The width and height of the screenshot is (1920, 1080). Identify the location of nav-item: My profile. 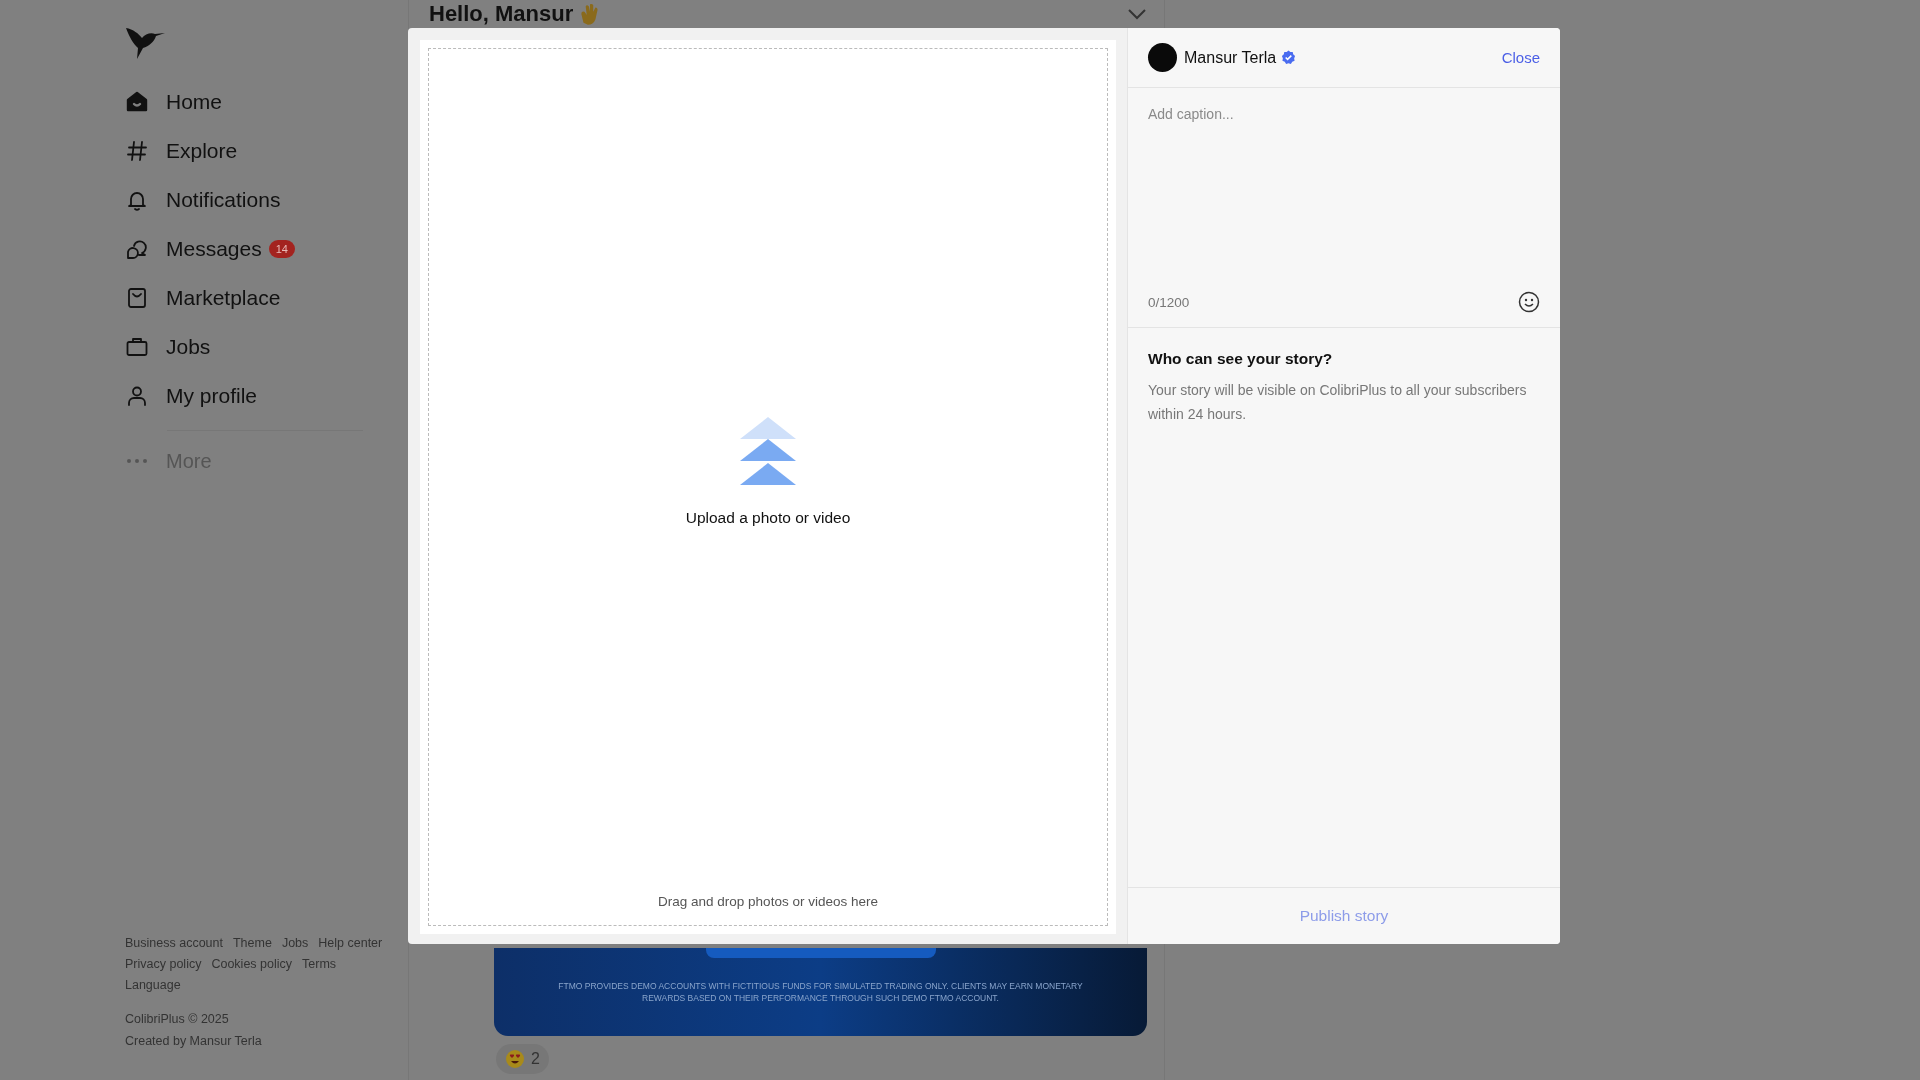
(266, 396).